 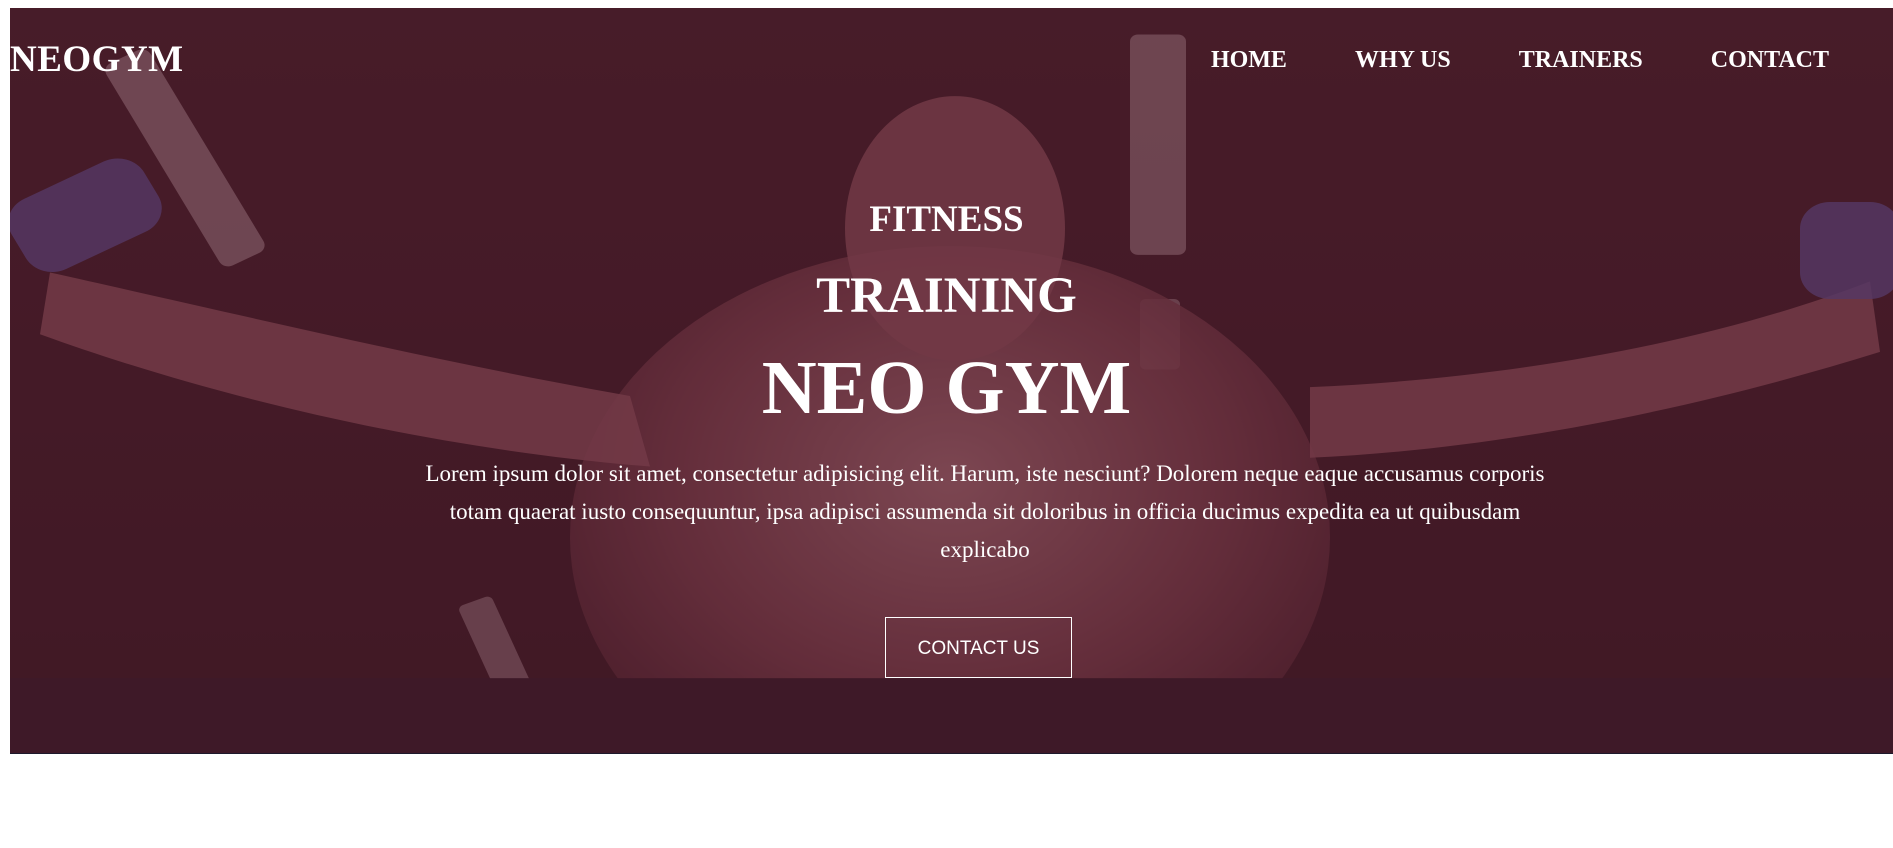 I want to click on nav-trainers: TRAINERS, so click(x=1581, y=60).